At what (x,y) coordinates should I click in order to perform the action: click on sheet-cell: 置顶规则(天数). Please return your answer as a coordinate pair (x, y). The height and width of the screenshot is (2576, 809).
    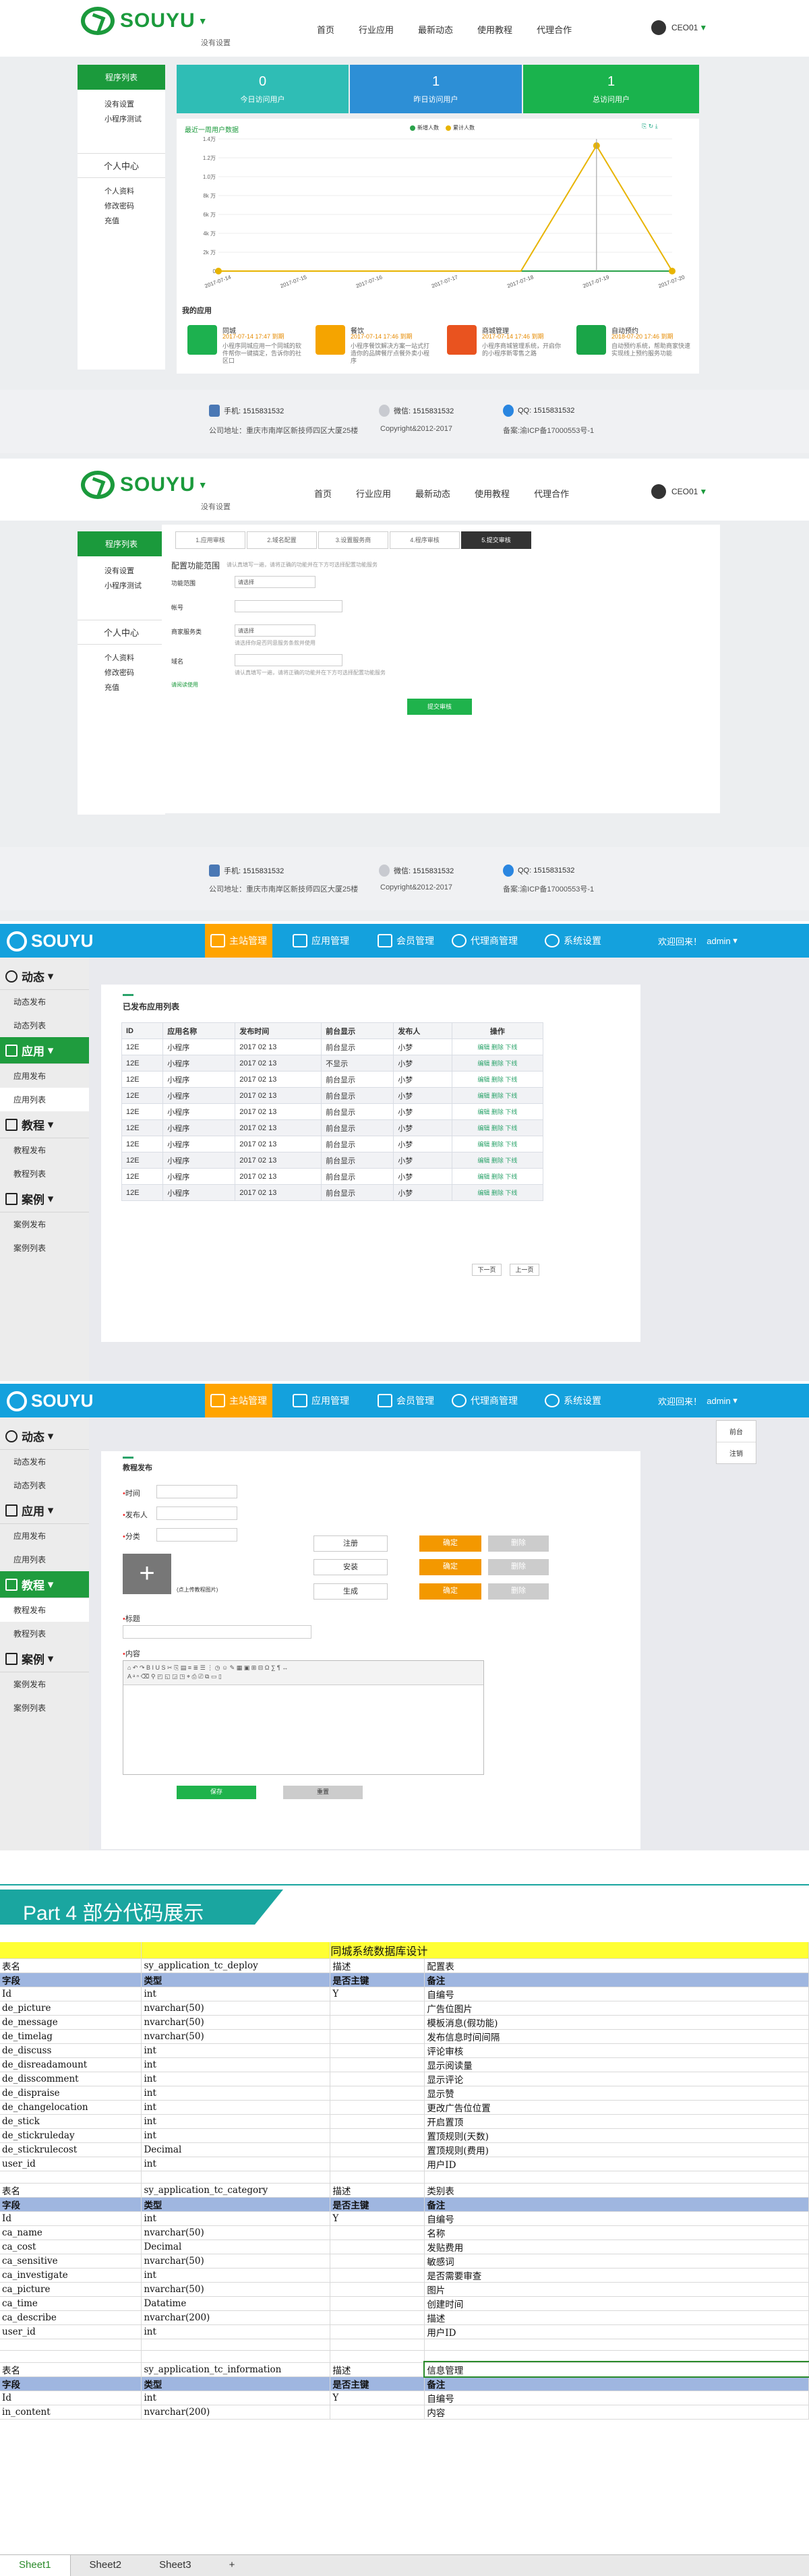
    Looking at the image, I should click on (616, 2135).